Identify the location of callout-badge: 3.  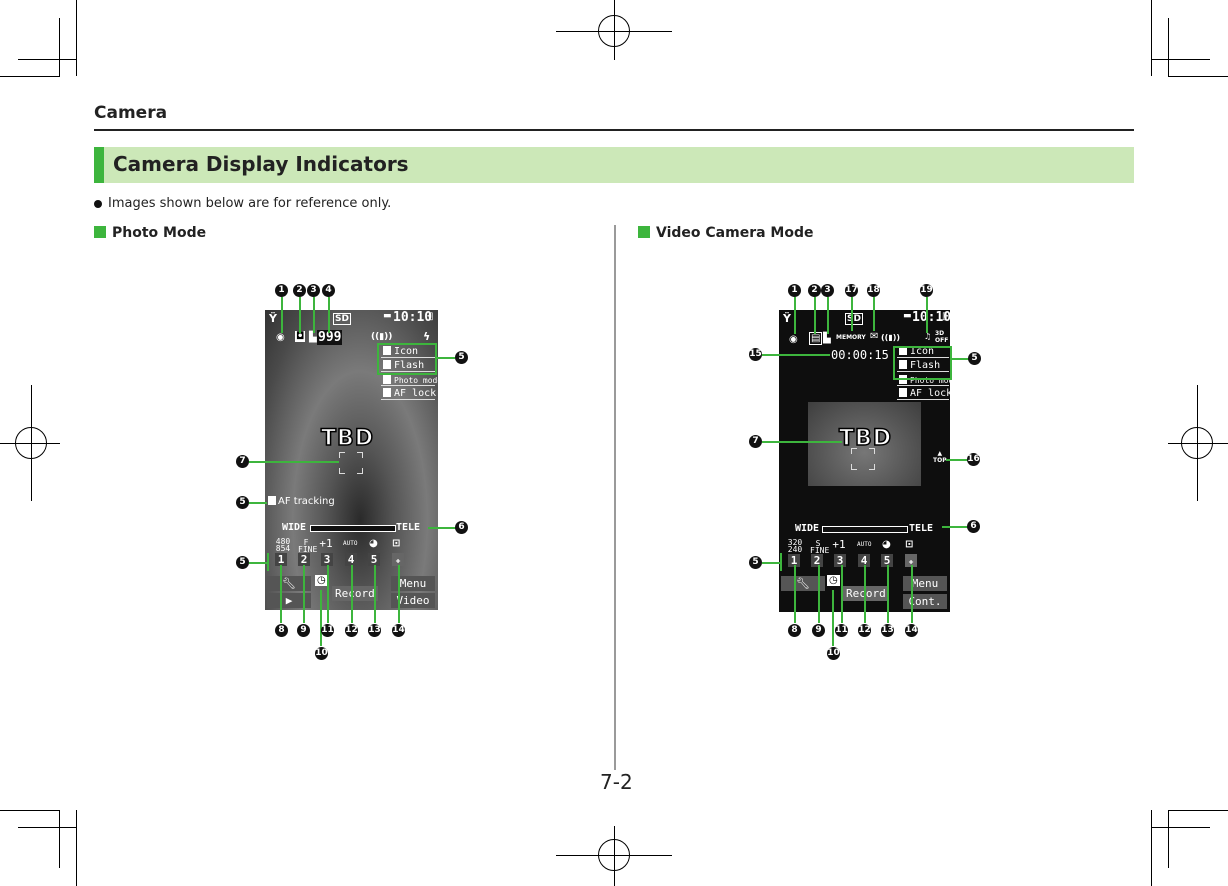
(313, 290).